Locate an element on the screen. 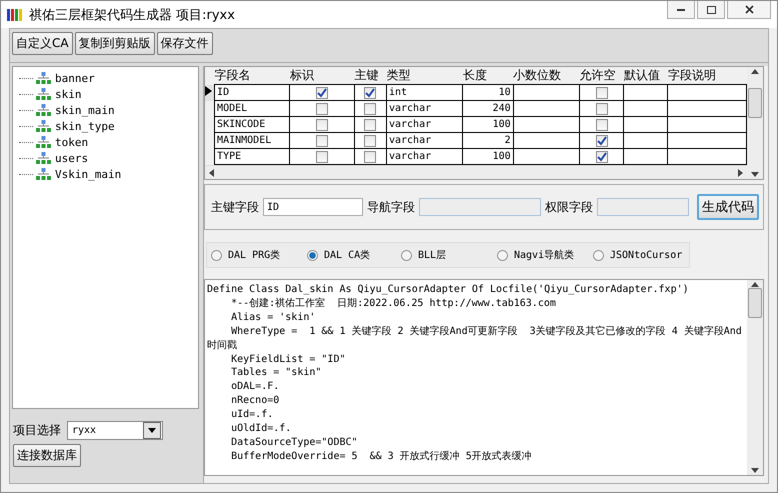 This screenshot has width=778, height=493. code-line: *--创建:祺佑工作室 日期:2022.06.25 http://www.tab163.com is located at coordinates (393, 303).